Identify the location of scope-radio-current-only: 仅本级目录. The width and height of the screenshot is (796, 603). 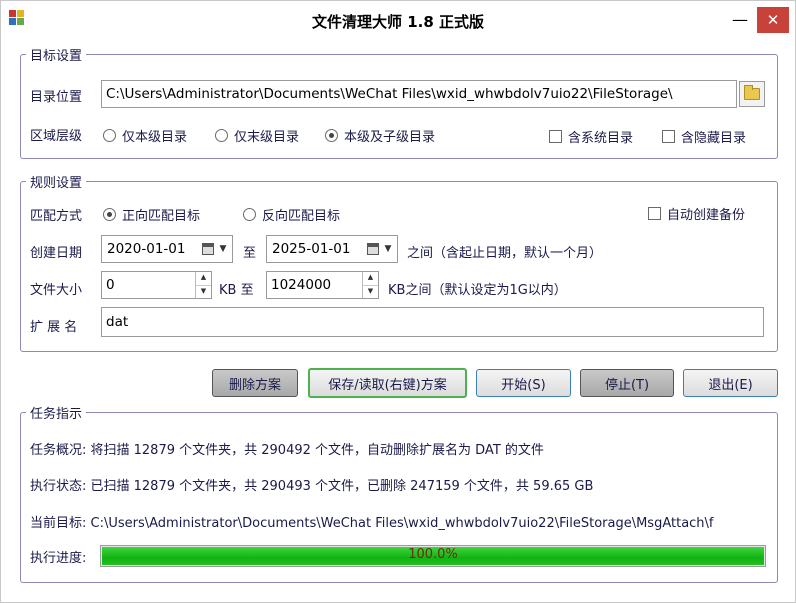
(145, 135).